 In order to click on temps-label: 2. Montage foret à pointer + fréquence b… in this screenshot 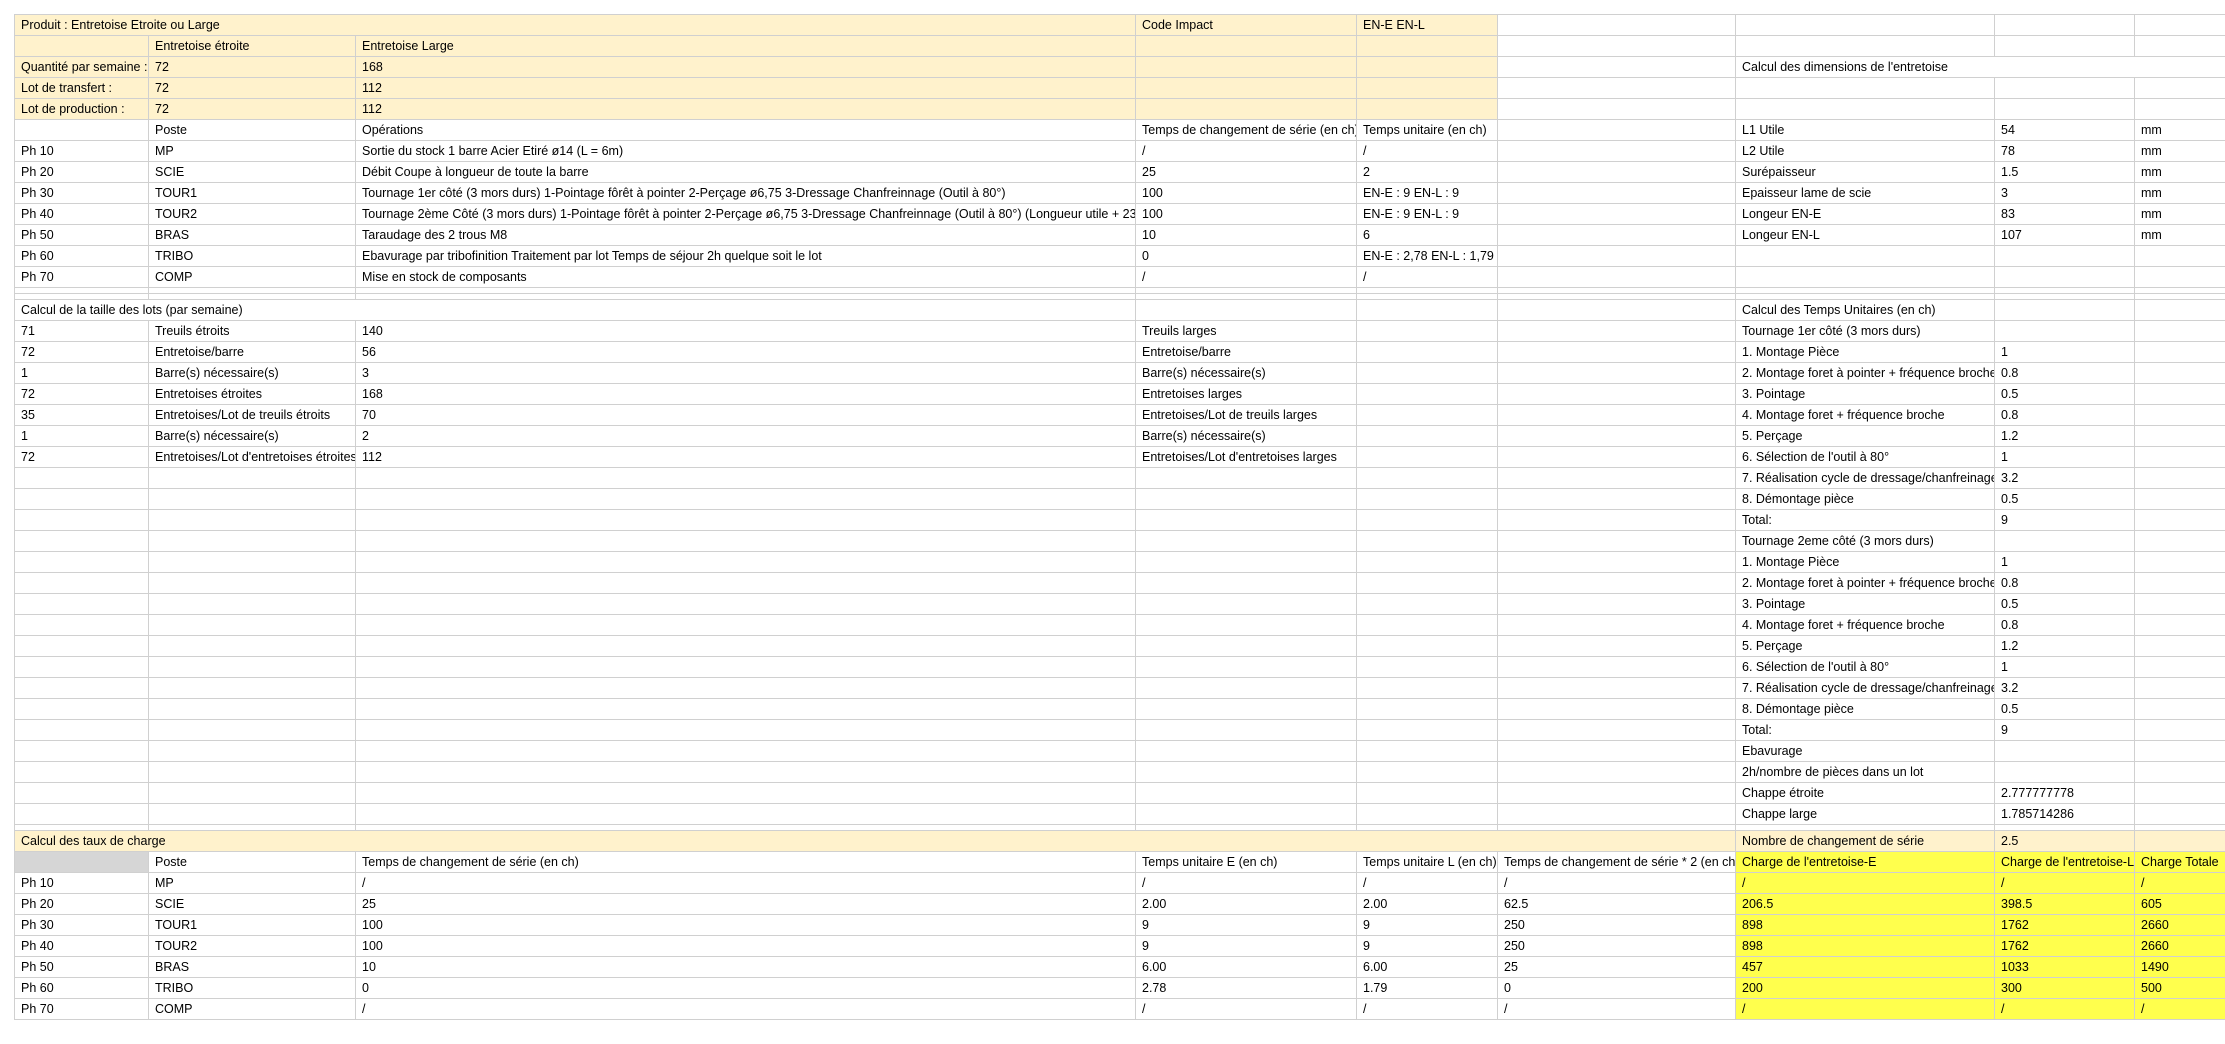, I will do `click(1865, 373)`.